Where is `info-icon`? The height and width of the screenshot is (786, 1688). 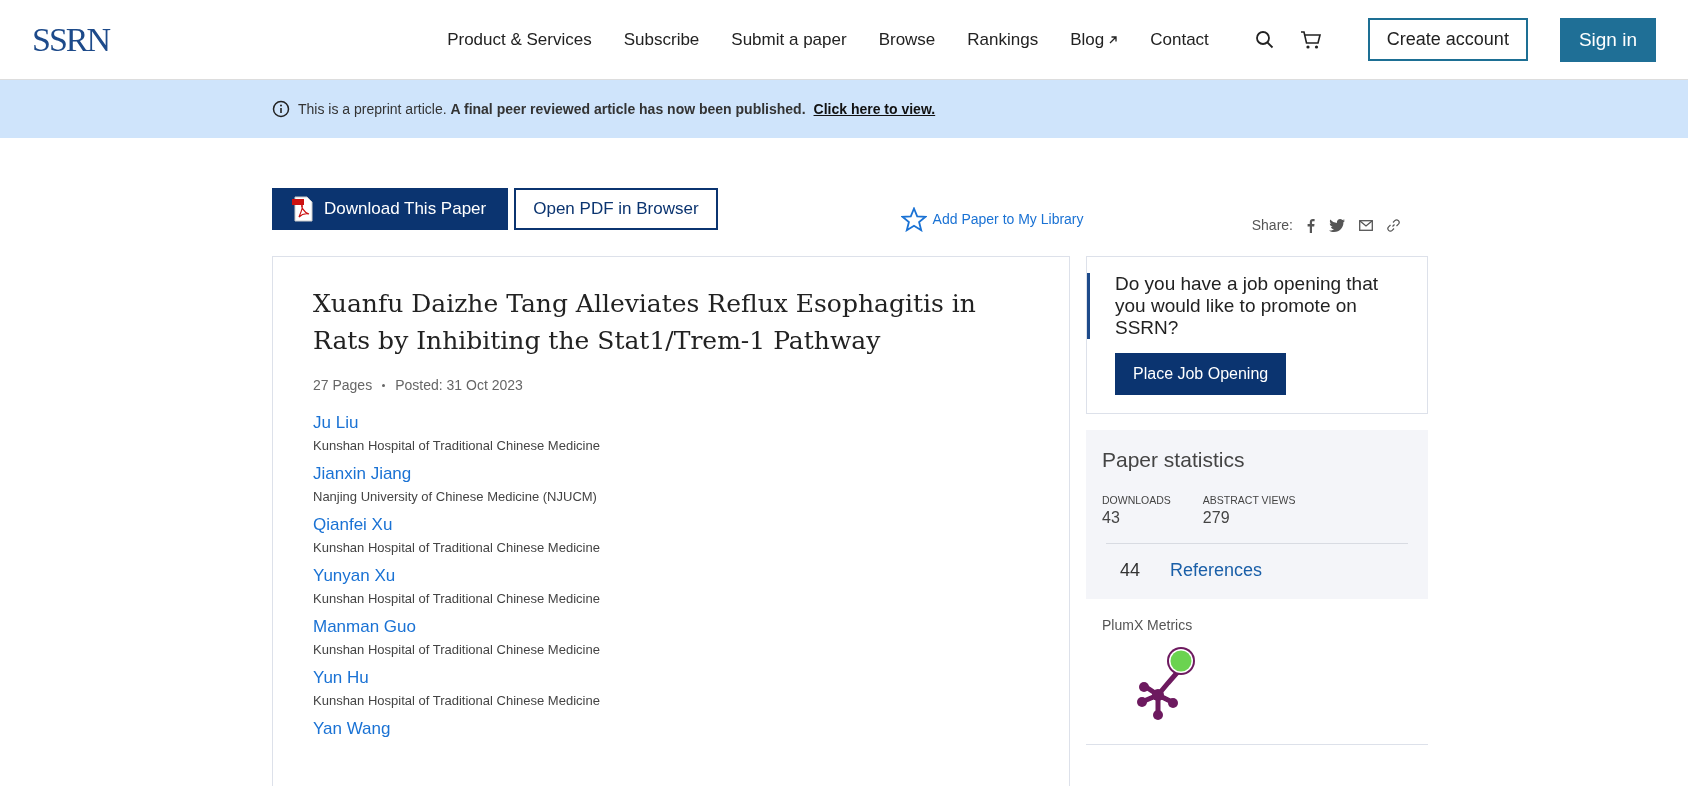 info-icon is located at coordinates (281, 109).